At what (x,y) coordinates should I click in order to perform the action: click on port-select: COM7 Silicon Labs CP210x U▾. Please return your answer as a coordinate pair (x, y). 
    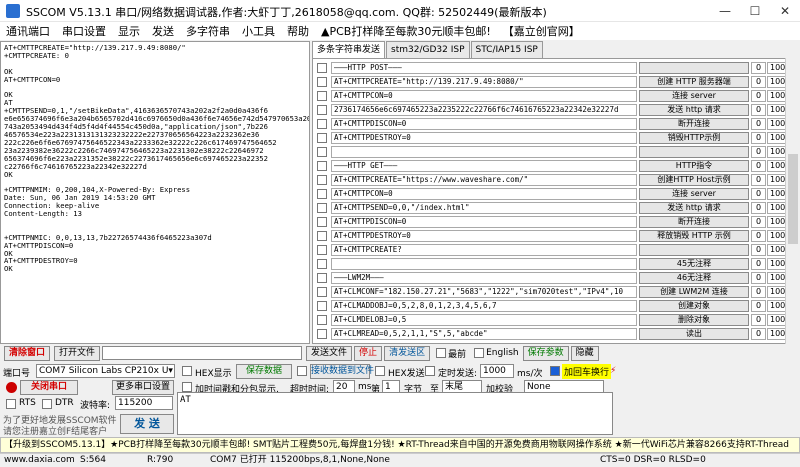
    Looking at the image, I should click on (105, 371).